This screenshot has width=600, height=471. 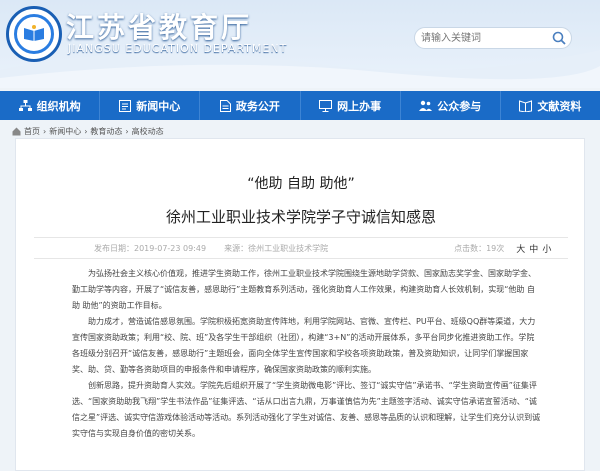 I want to click on article-title-line2: 徐州工业职业技术学院学子守诚信知感恩, so click(x=300, y=217).